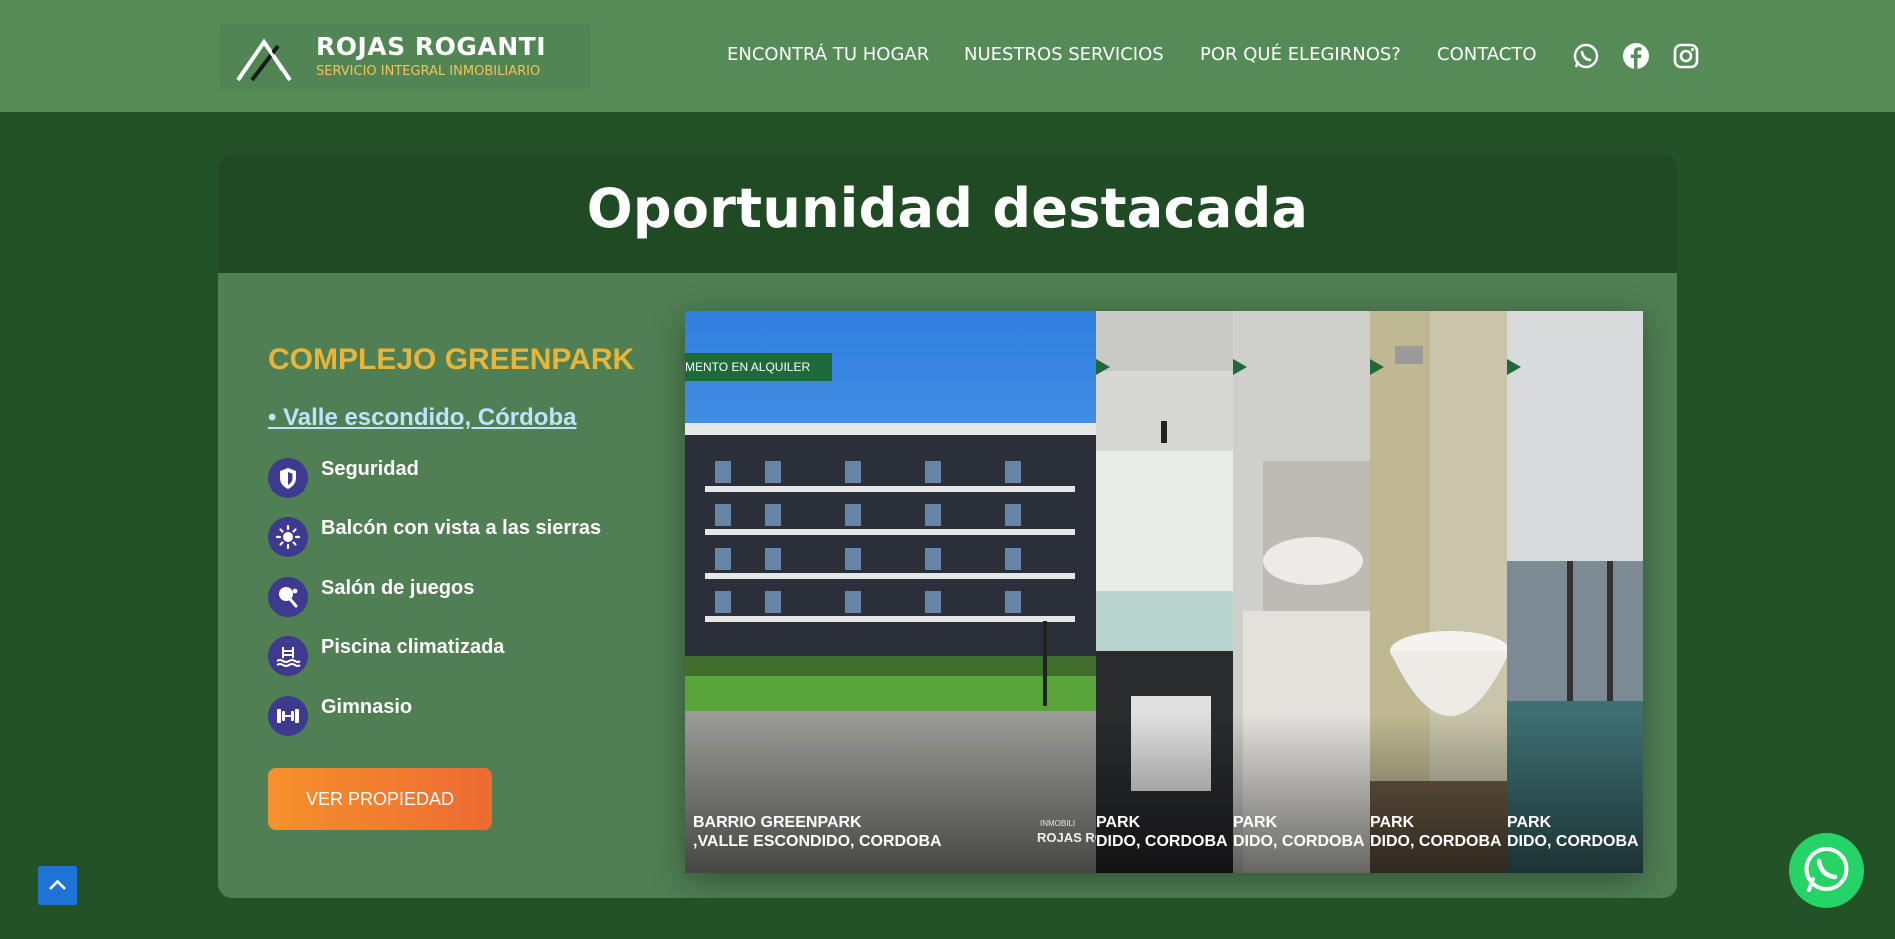 The width and height of the screenshot is (1895, 939). What do you see at coordinates (1064, 56) in the screenshot?
I see `nav-nuestros-servicios: NUESTROS SERVICIOS` at bounding box center [1064, 56].